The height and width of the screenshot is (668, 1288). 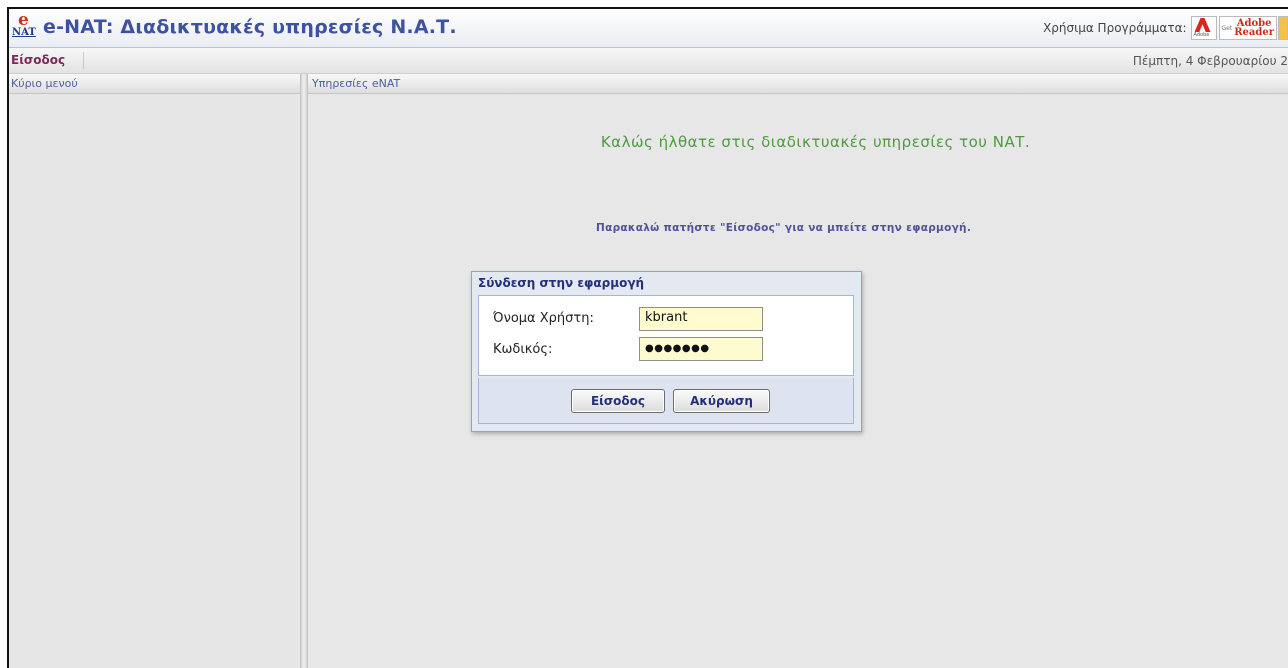 I want to click on current-date: Πέμπτη, 4 Φεβρουαρίου 2, so click(x=1210, y=61).